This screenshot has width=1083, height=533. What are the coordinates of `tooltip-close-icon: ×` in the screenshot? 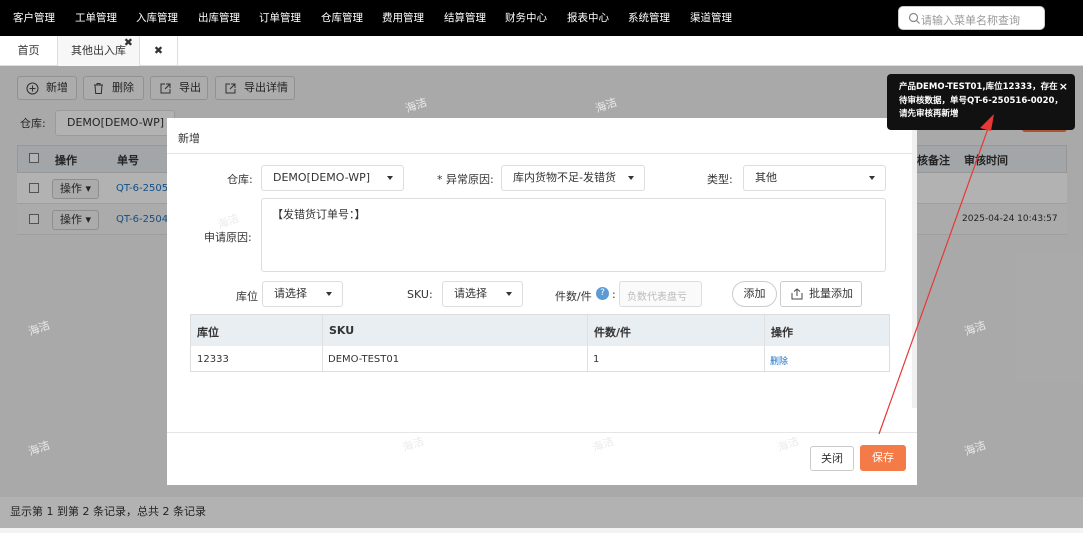 It's located at (1063, 87).